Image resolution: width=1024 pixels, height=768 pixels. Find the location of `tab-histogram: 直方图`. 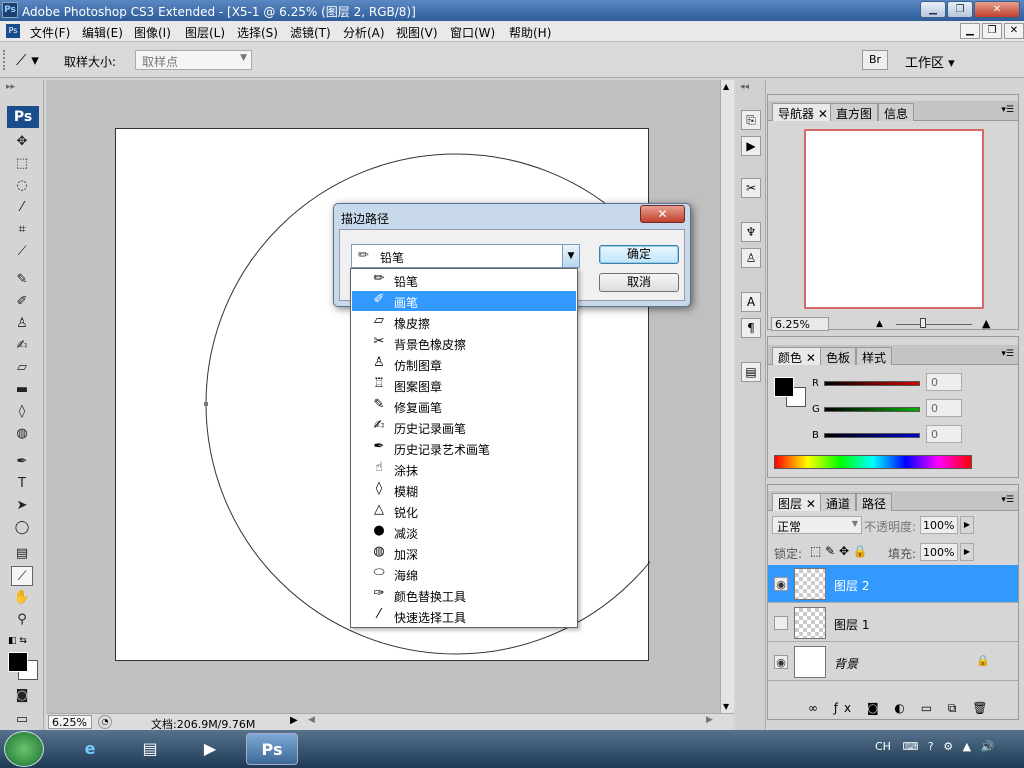

tab-histogram: 直方图 is located at coordinates (854, 112).